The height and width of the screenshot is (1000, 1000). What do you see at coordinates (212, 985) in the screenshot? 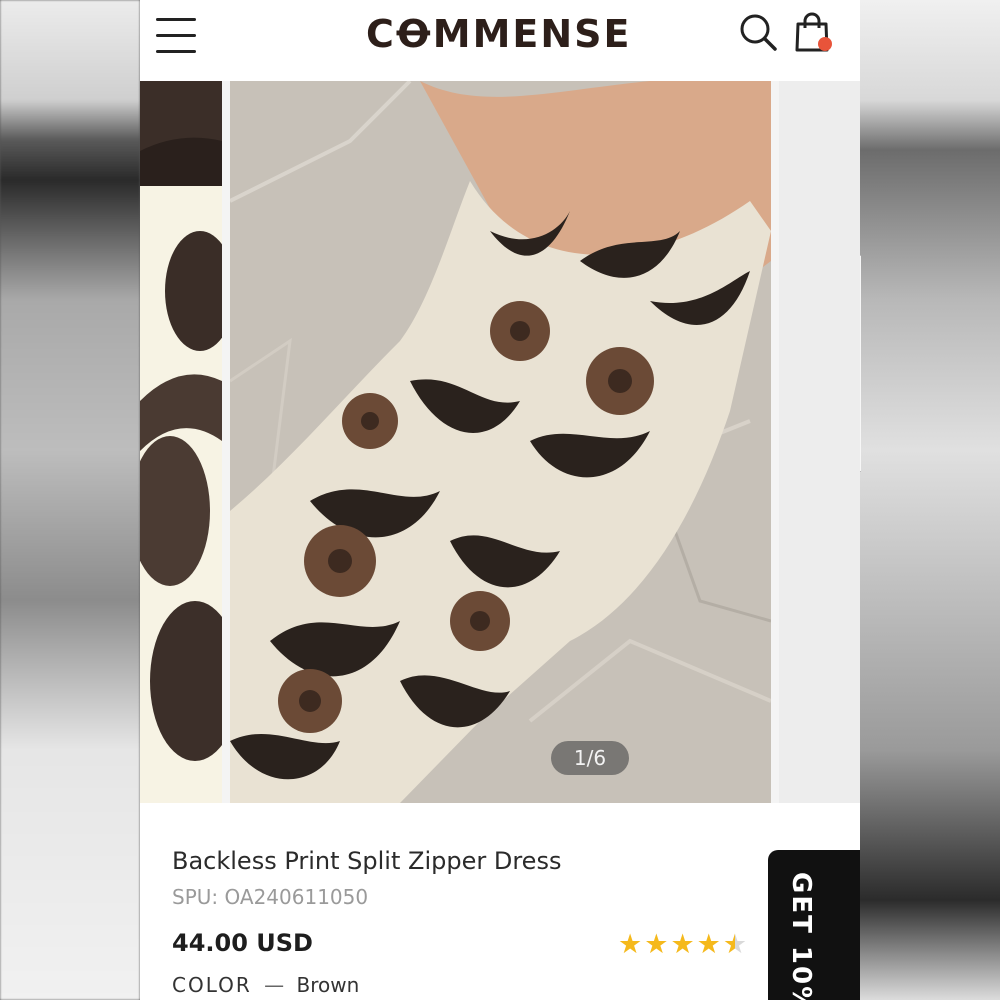
I see `color-label: COLOR` at bounding box center [212, 985].